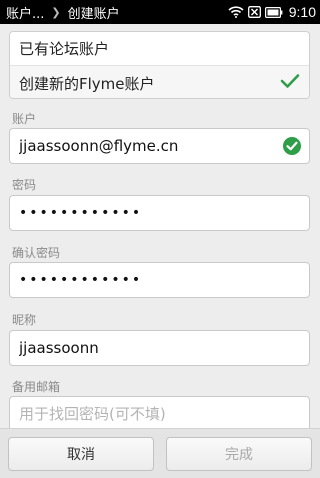  Describe the element at coordinates (36, 253) in the screenshot. I see `confirm-password-label: 确认密码` at that location.